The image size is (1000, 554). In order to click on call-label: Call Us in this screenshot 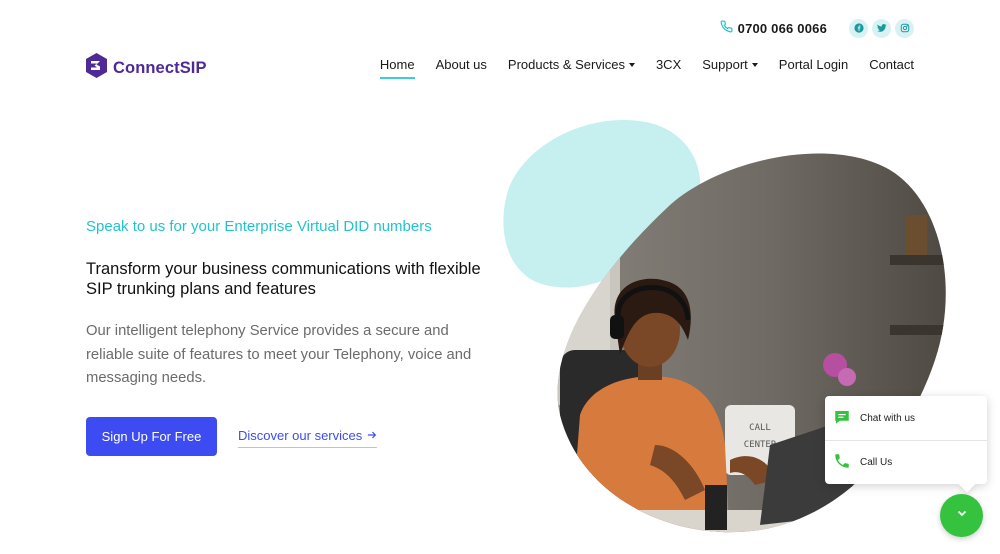, I will do `click(876, 462)`.